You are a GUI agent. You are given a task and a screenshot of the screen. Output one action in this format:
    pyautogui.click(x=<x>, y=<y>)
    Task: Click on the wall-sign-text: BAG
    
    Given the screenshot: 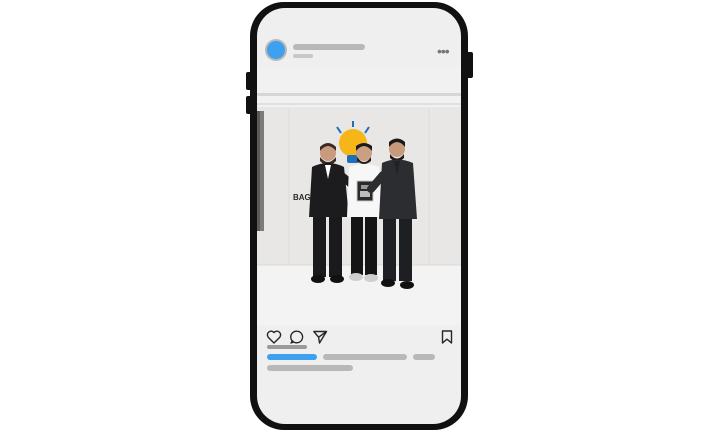 What is the action you would take?
    pyautogui.click(x=302, y=197)
    